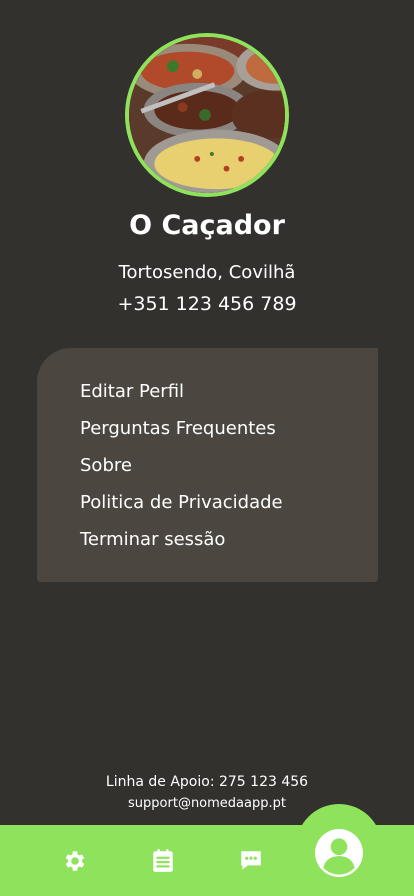 Image resolution: width=414 pixels, height=896 pixels. Describe the element at coordinates (207, 225) in the screenshot. I see `restaurant-name: O Caçador` at that location.